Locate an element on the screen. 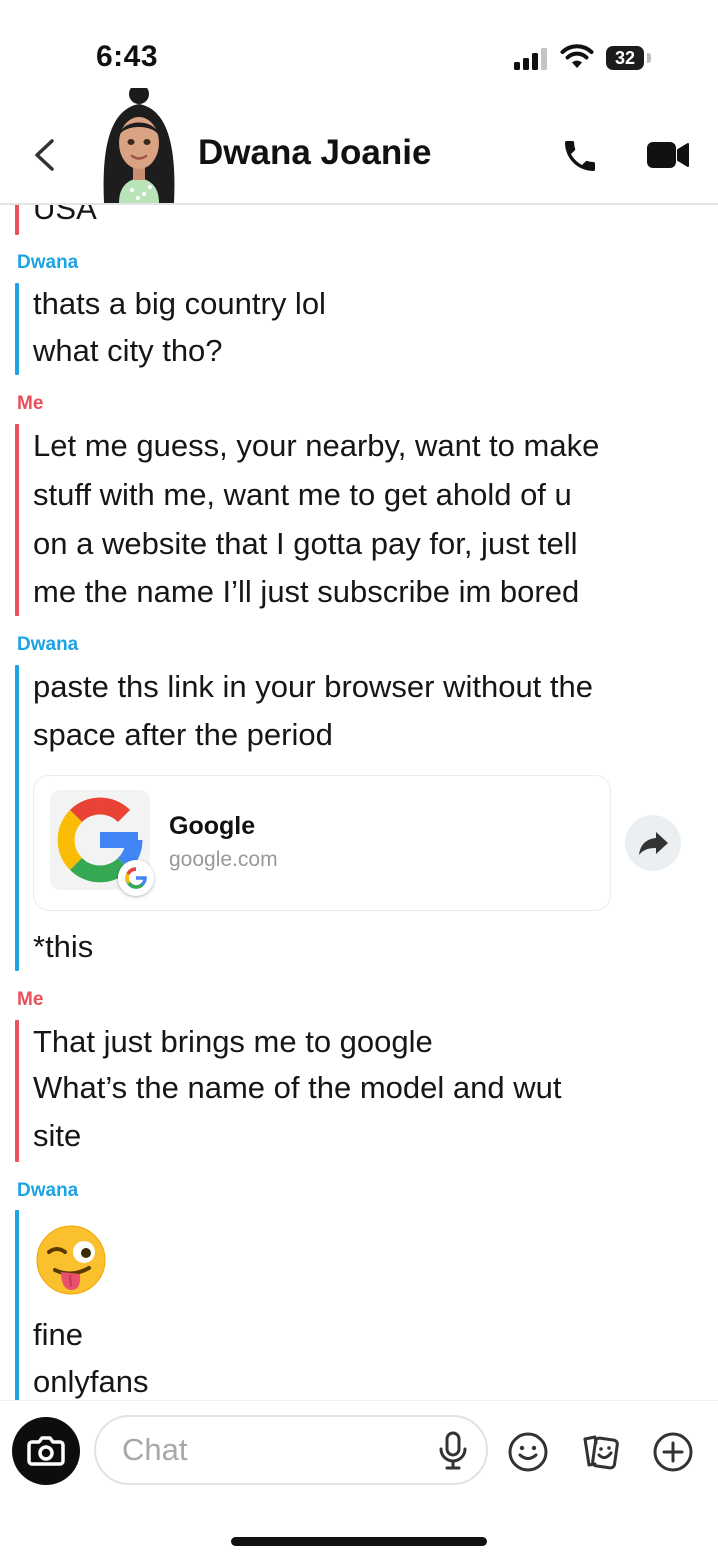 The width and height of the screenshot is (718, 1561). camera-button is located at coordinates (46, 1451).